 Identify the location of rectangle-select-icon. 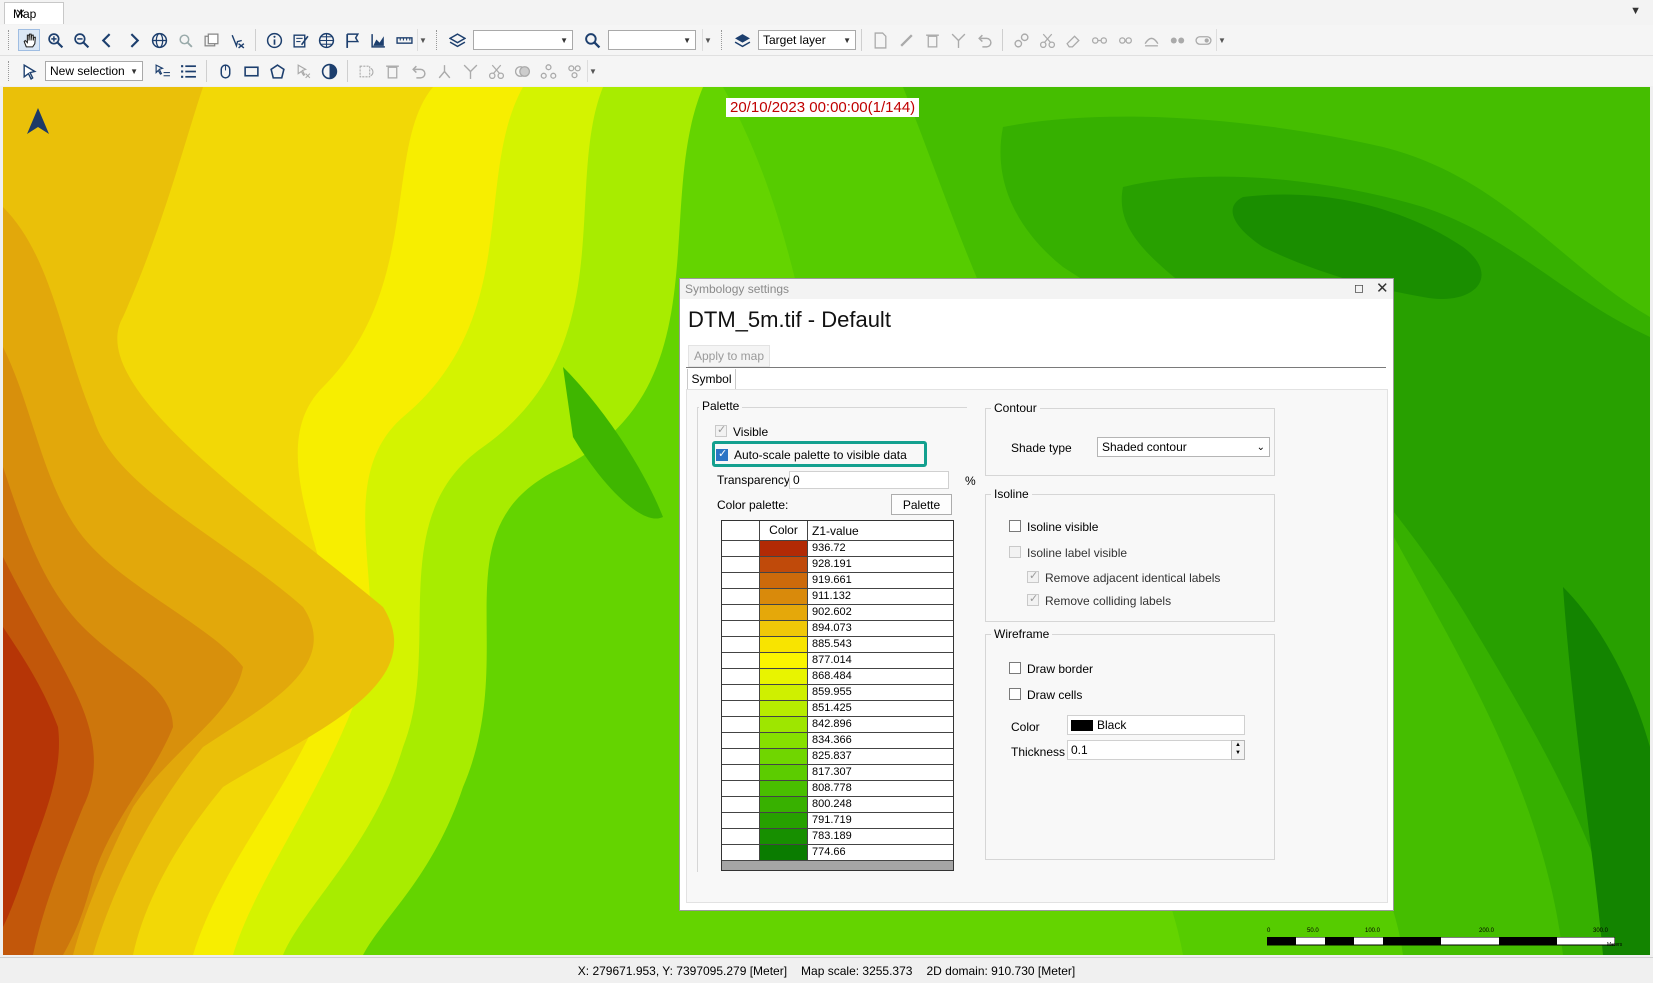
(251, 71).